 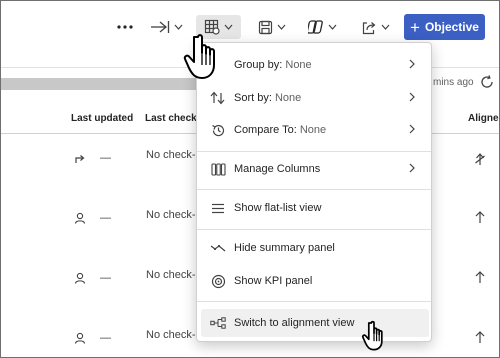 I want to click on menu-item-switch-alignment: Switch to alignment view, so click(x=315, y=323).